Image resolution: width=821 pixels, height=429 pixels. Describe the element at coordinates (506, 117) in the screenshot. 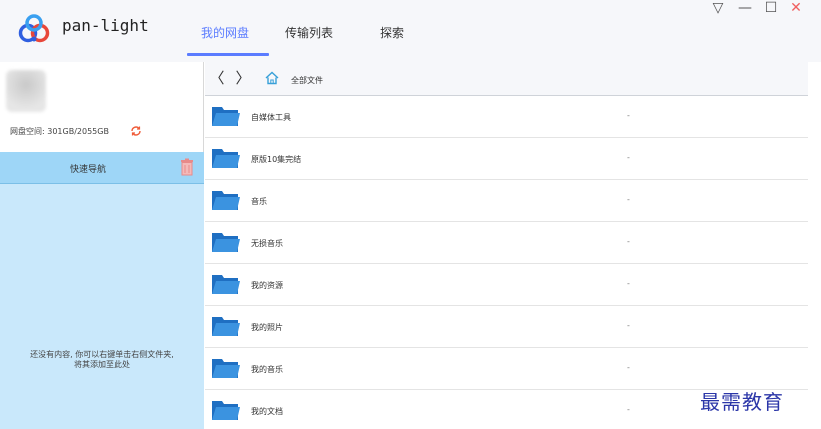

I see `file-row: 自媒体工具 -` at that location.